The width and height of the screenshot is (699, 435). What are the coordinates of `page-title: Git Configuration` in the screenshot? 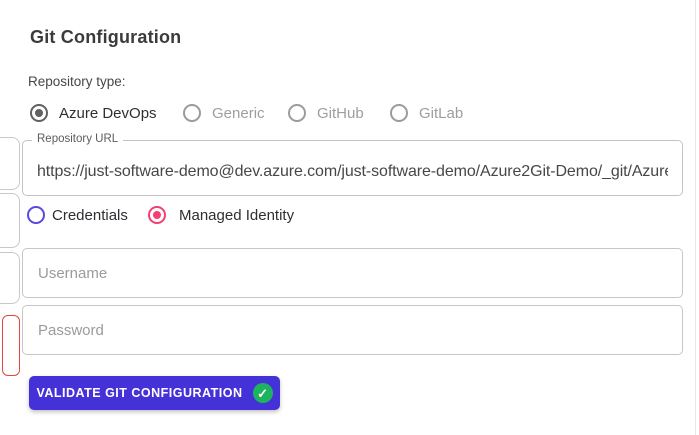 It's located at (106, 37).